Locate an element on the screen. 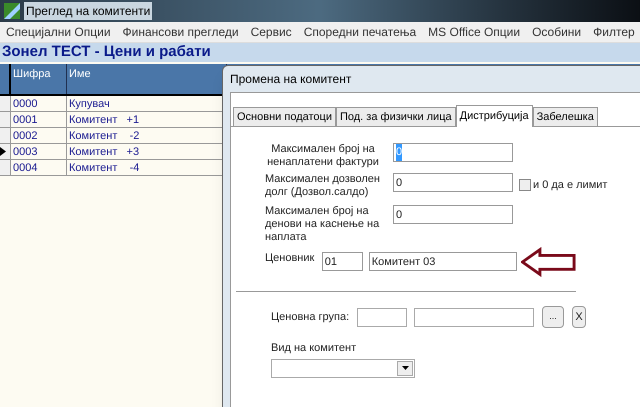 Image resolution: width=640 pixels, height=407 pixels. table-row: 0003 Комитент +3 is located at coordinates (111, 152).